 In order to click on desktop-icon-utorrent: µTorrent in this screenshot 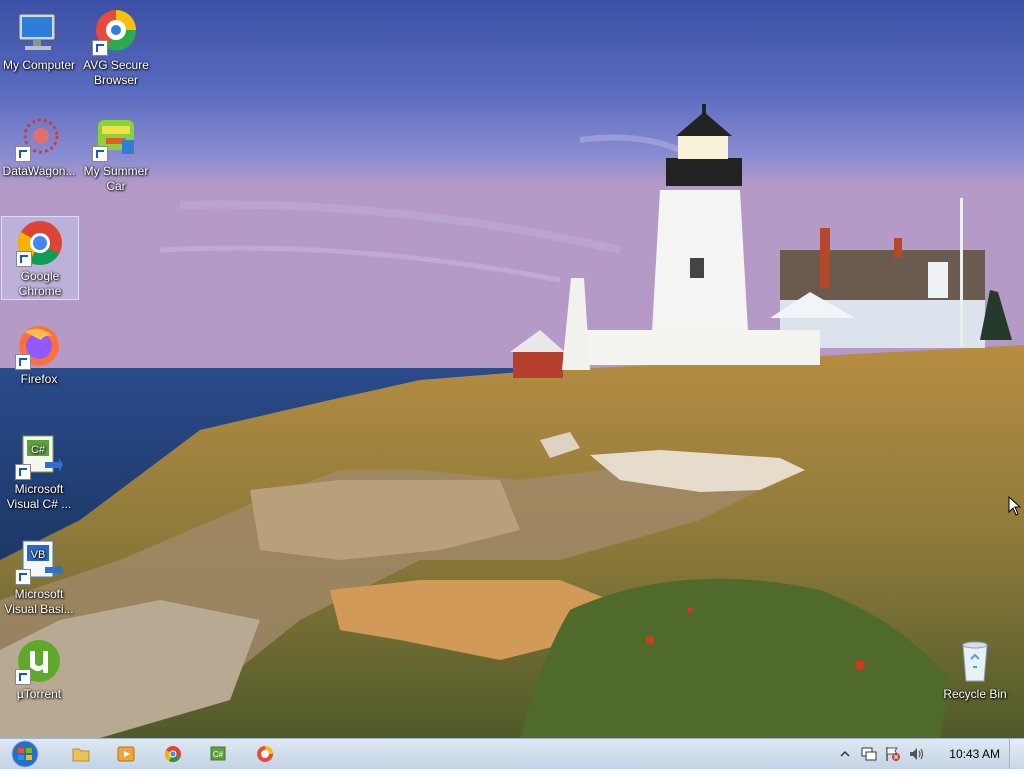, I will do `click(39, 668)`.